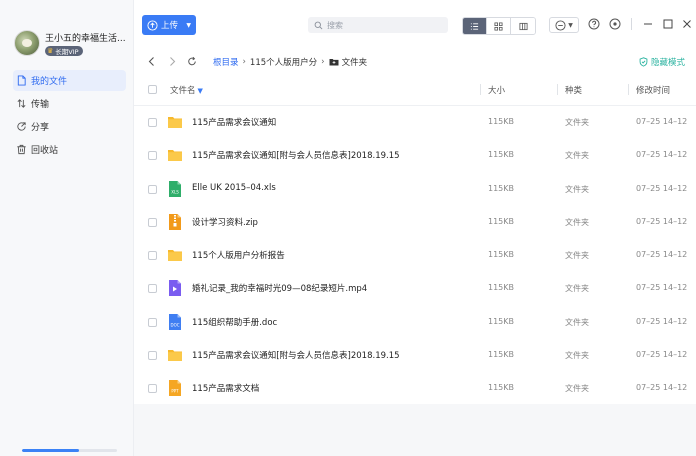  What do you see at coordinates (653, 90) in the screenshot?
I see `column-header-modified: 修改时间` at bounding box center [653, 90].